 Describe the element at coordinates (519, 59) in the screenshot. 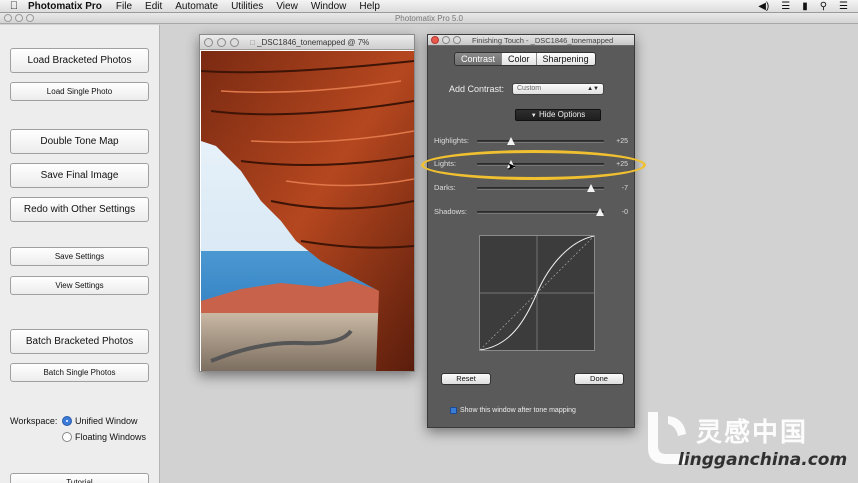

I see `tab-color: Color` at that location.